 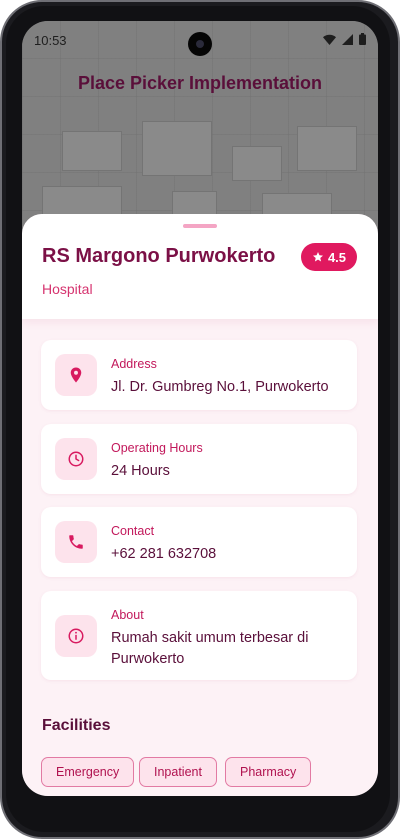 What do you see at coordinates (362, 39) in the screenshot?
I see `battery-icon` at bounding box center [362, 39].